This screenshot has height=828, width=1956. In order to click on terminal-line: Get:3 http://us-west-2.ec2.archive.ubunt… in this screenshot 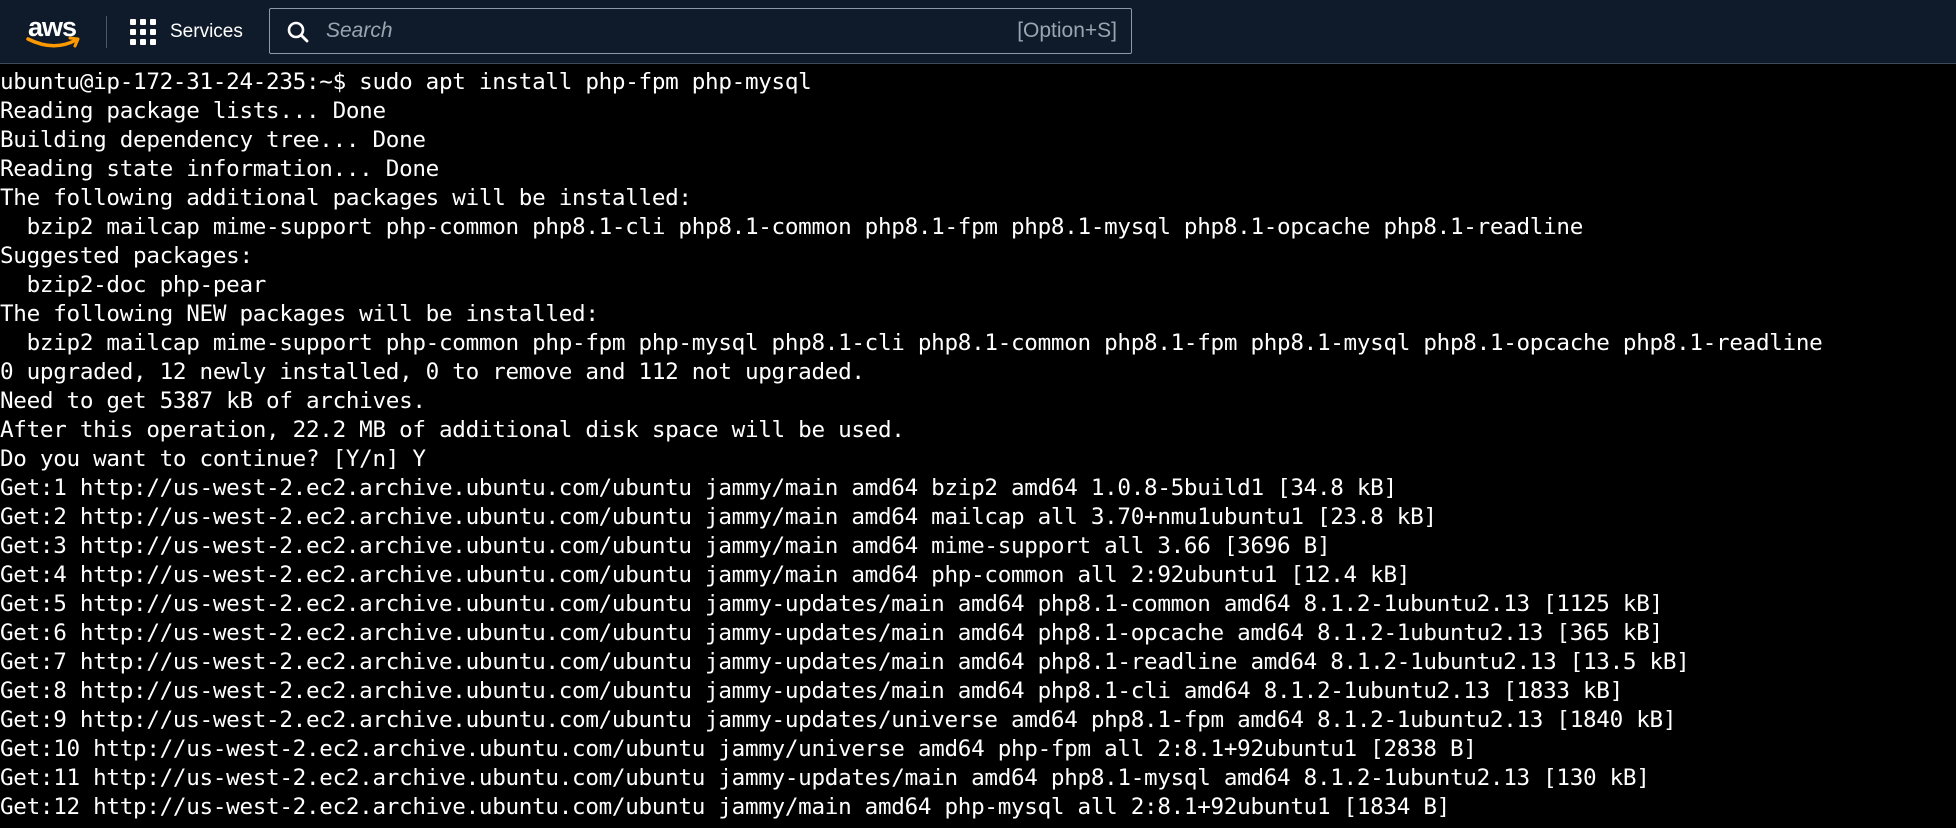, I will do `click(665, 546)`.